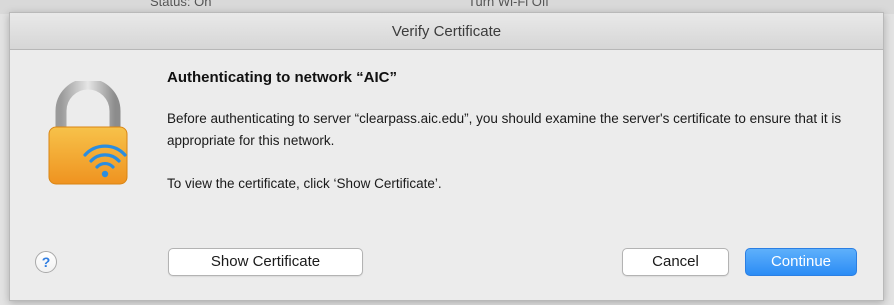 This screenshot has height=305, width=894. I want to click on help-button: ?, so click(46, 262).